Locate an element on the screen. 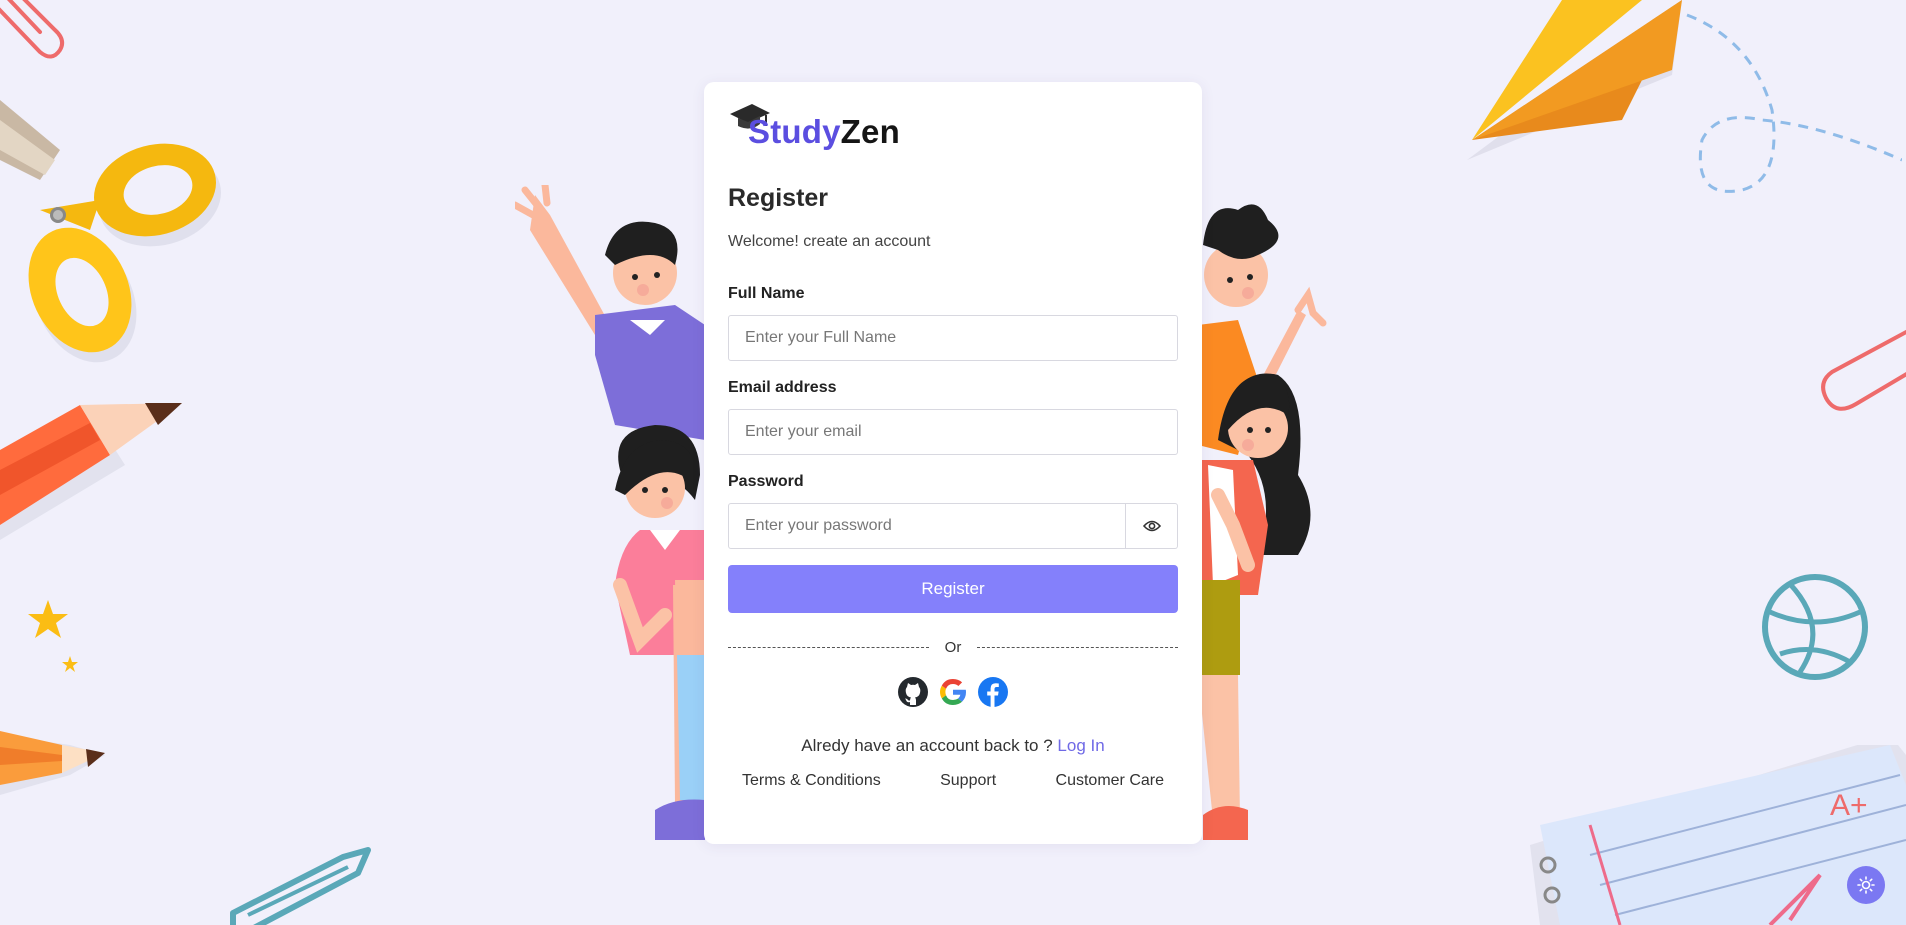  or-divider: Or is located at coordinates (953, 647).